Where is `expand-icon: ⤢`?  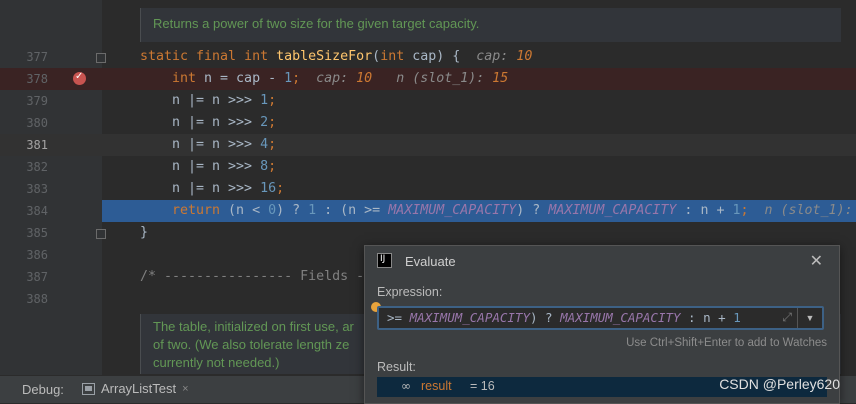 expand-icon: ⤢ is located at coordinates (787, 317).